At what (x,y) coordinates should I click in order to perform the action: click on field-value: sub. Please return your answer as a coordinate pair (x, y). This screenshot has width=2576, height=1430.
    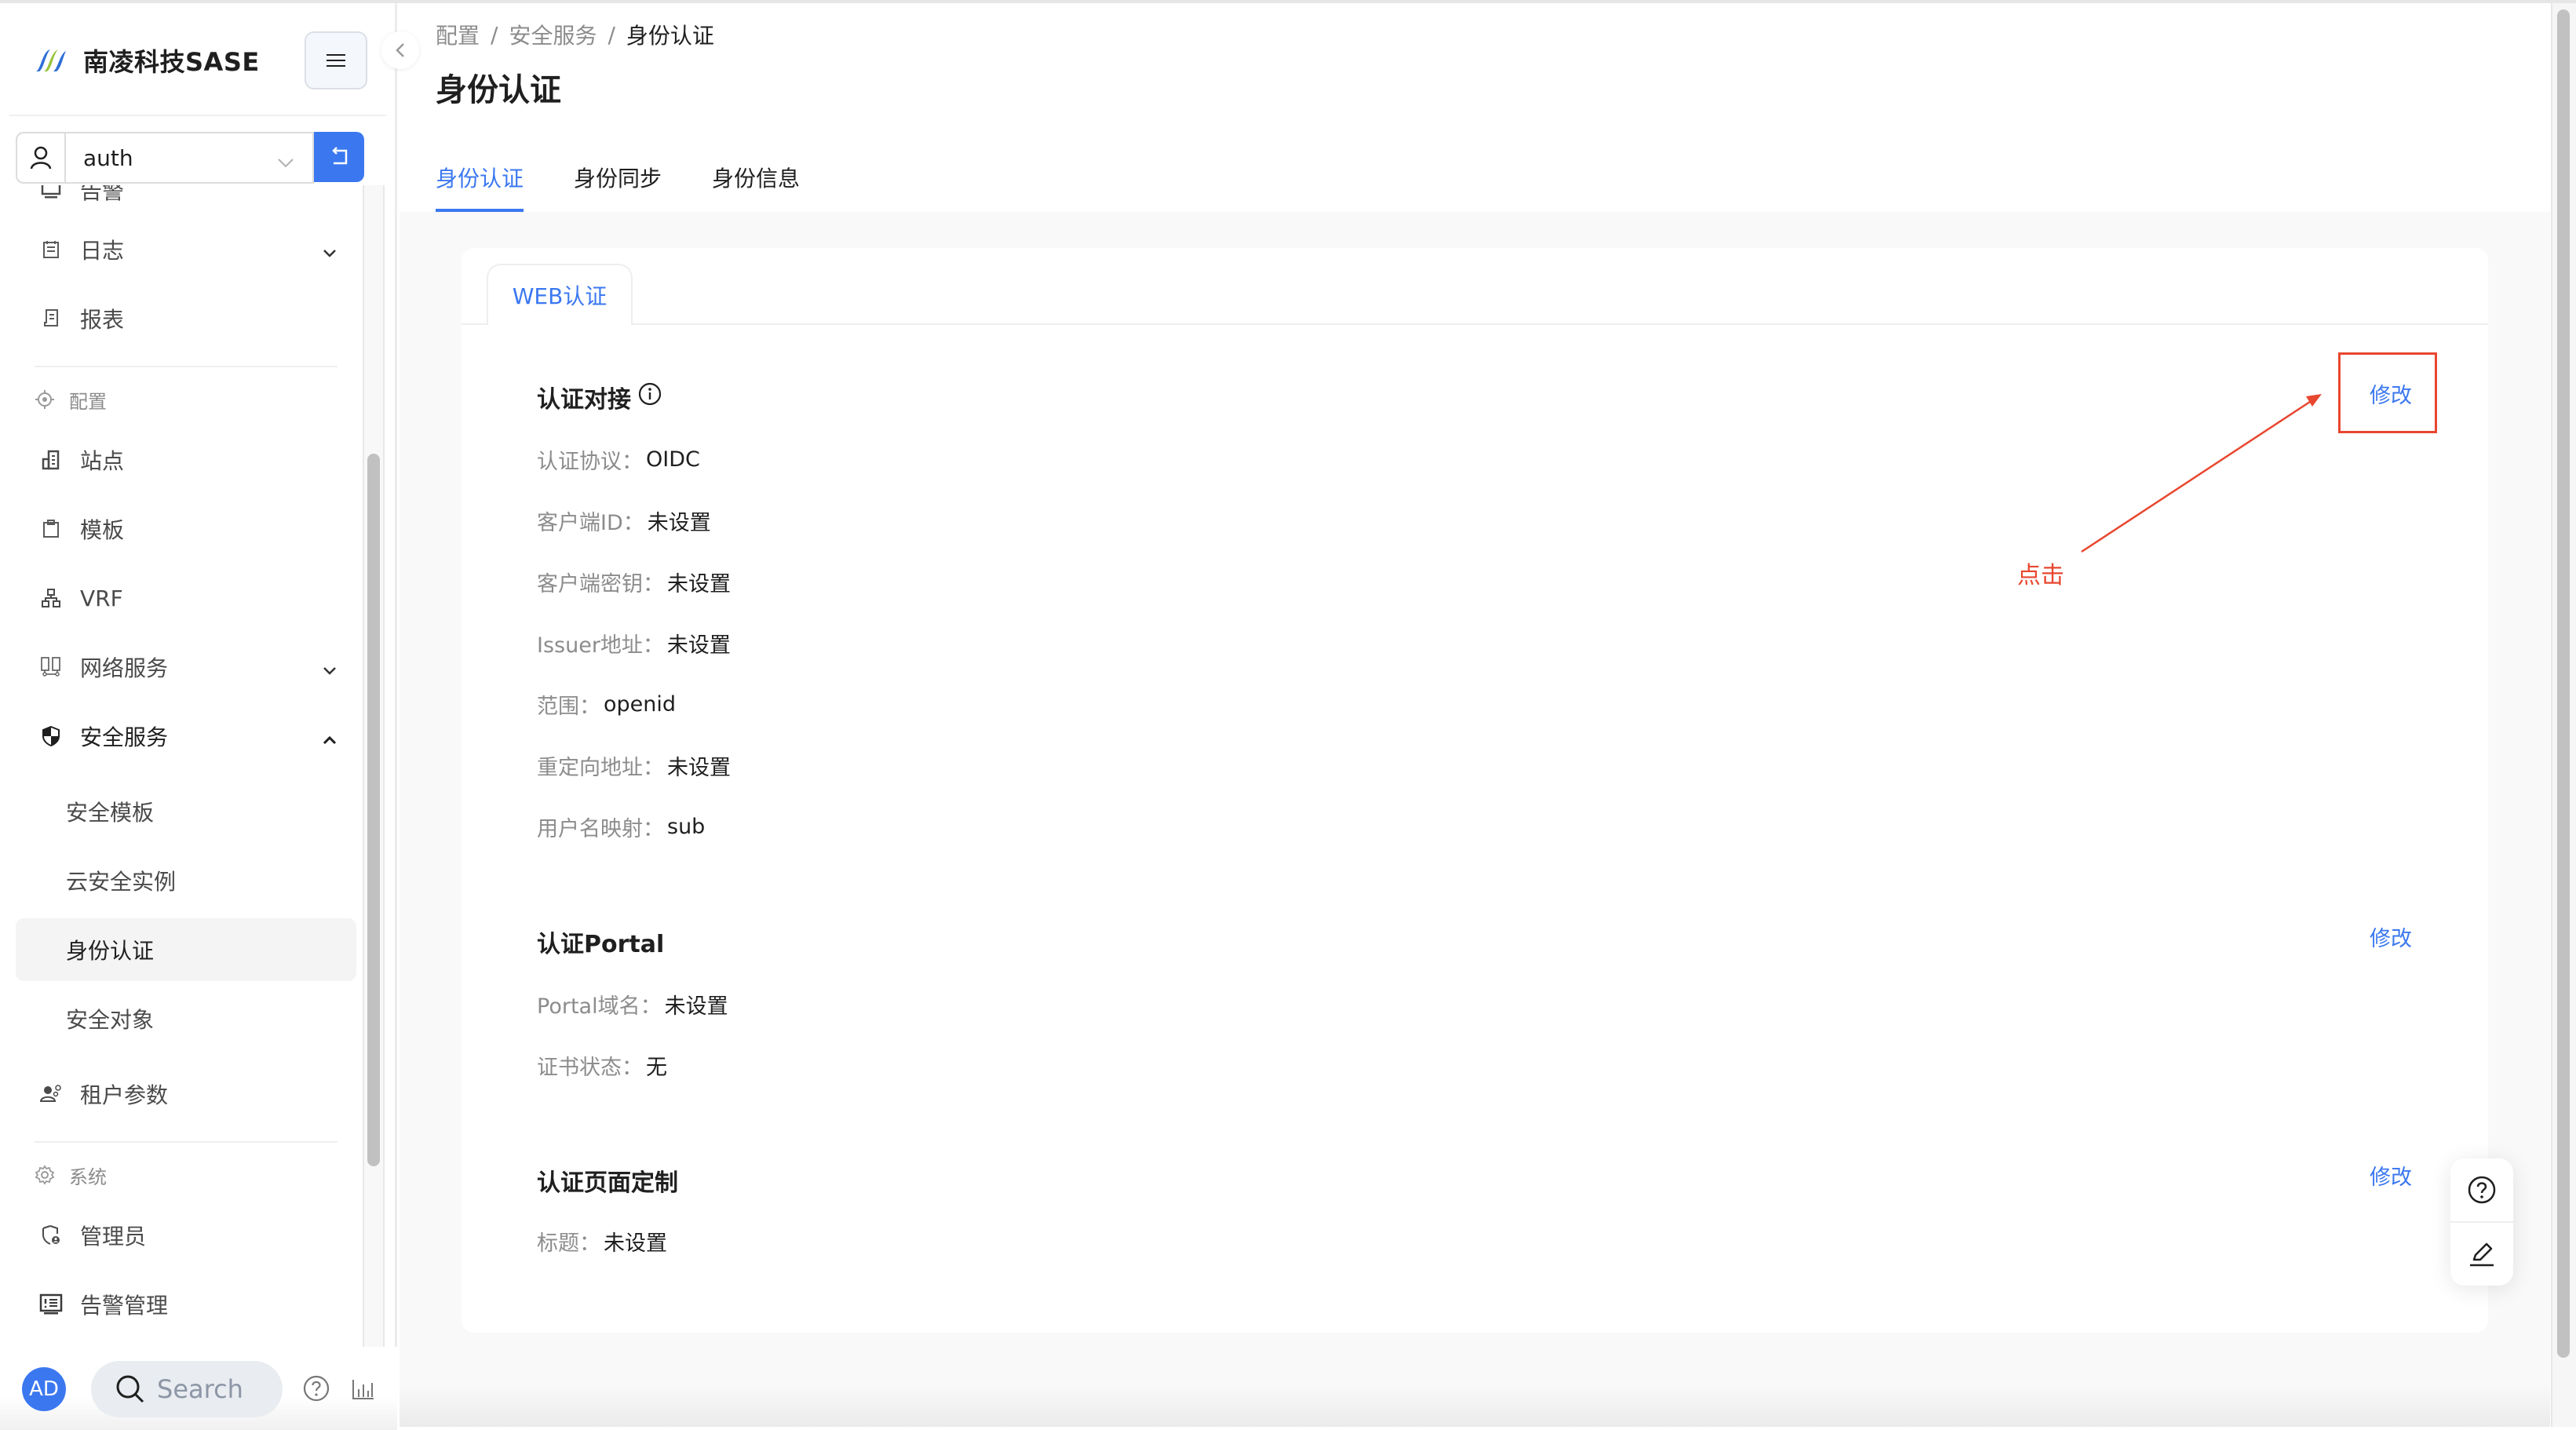
    Looking at the image, I should click on (686, 827).